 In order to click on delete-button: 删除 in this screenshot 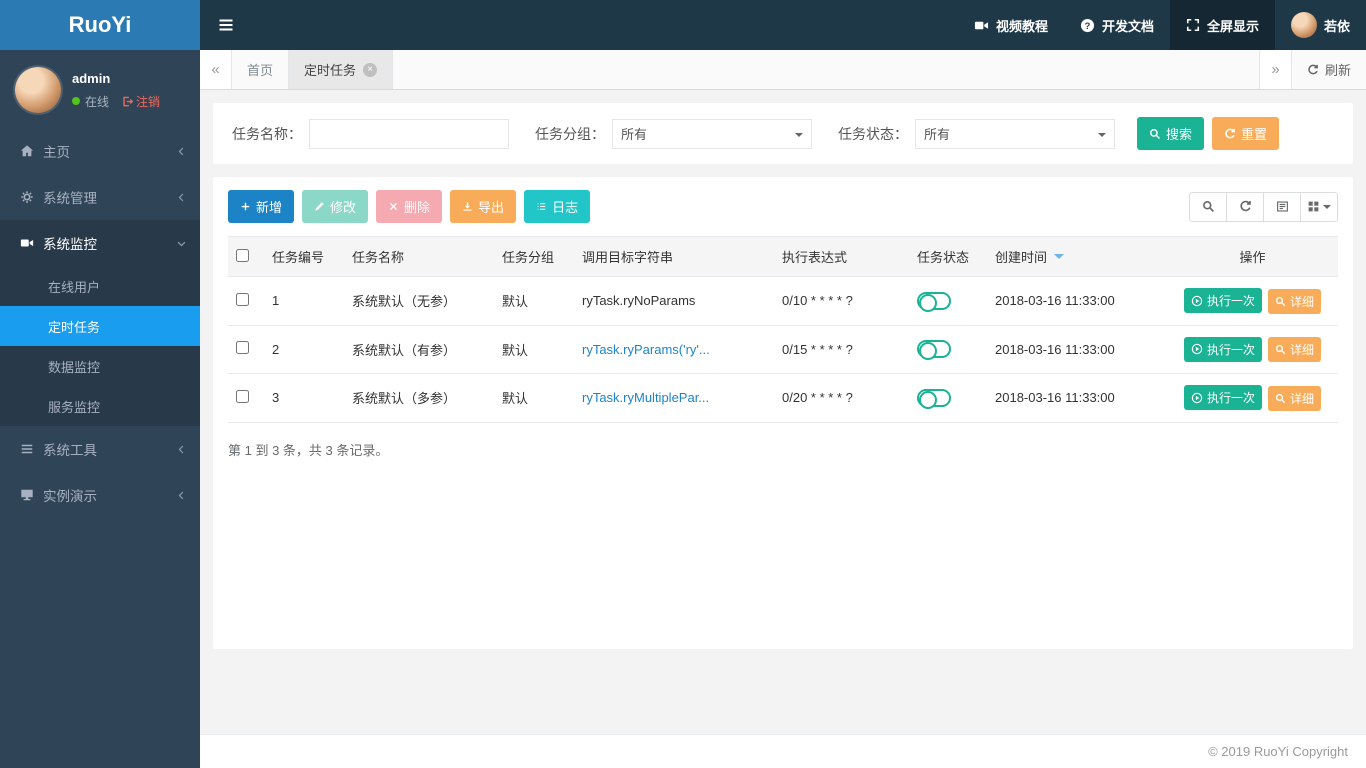, I will do `click(409, 206)`.